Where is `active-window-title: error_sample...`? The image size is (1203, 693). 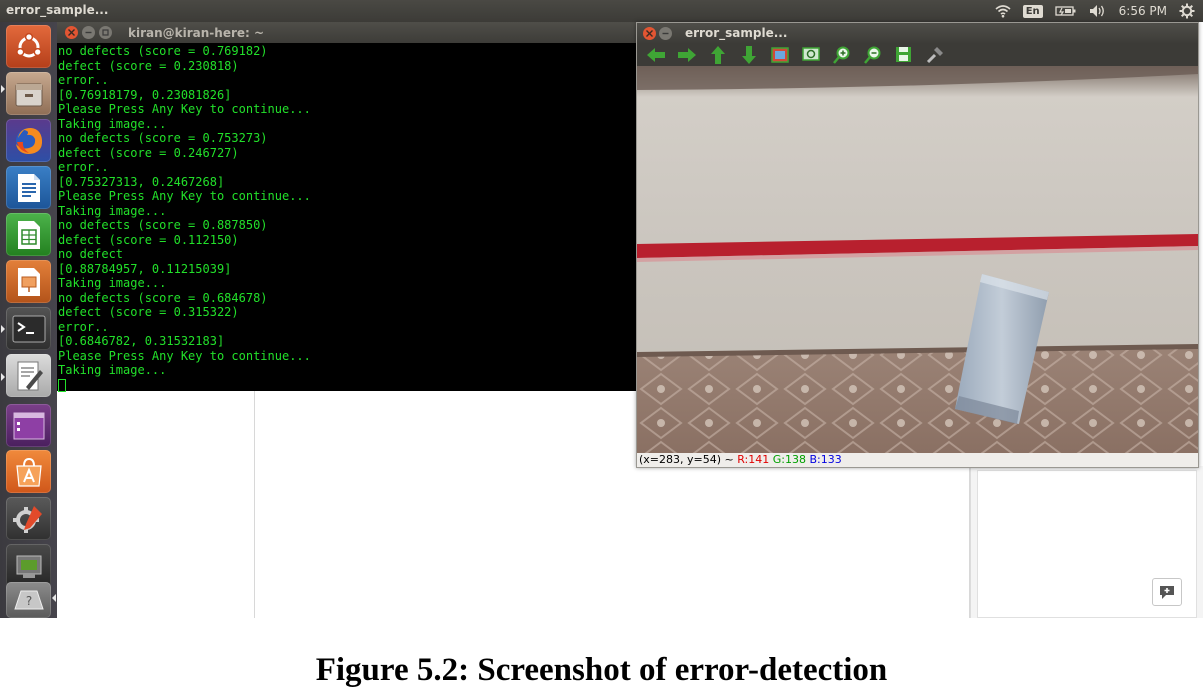 active-window-title: error_sample... is located at coordinates (57, 10).